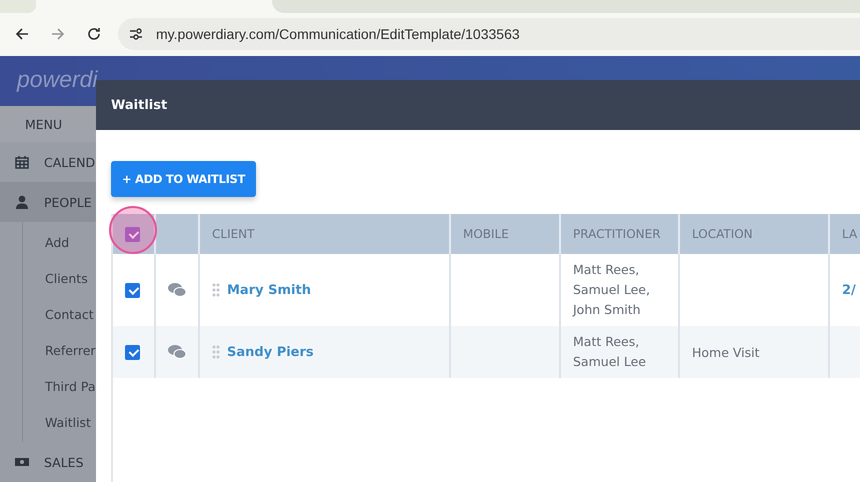 The width and height of the screenshot is (860, 482). What do you see at coordinates (48, 202) in the screenshot?
I see `sidebar-item: PEOPLE` at bounding box center [48, 202].